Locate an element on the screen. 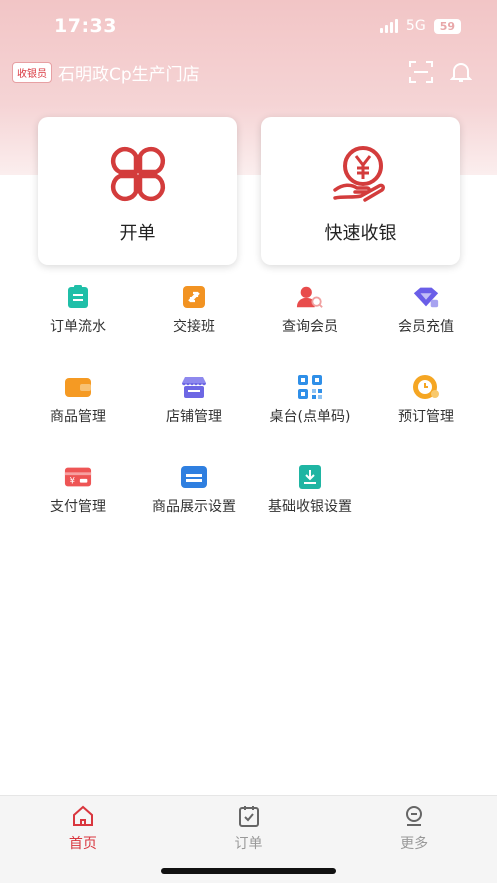 This screenshot has height=883, width=497. status-bar: 17:33 5G 59 is located at coordinates (248, 26).